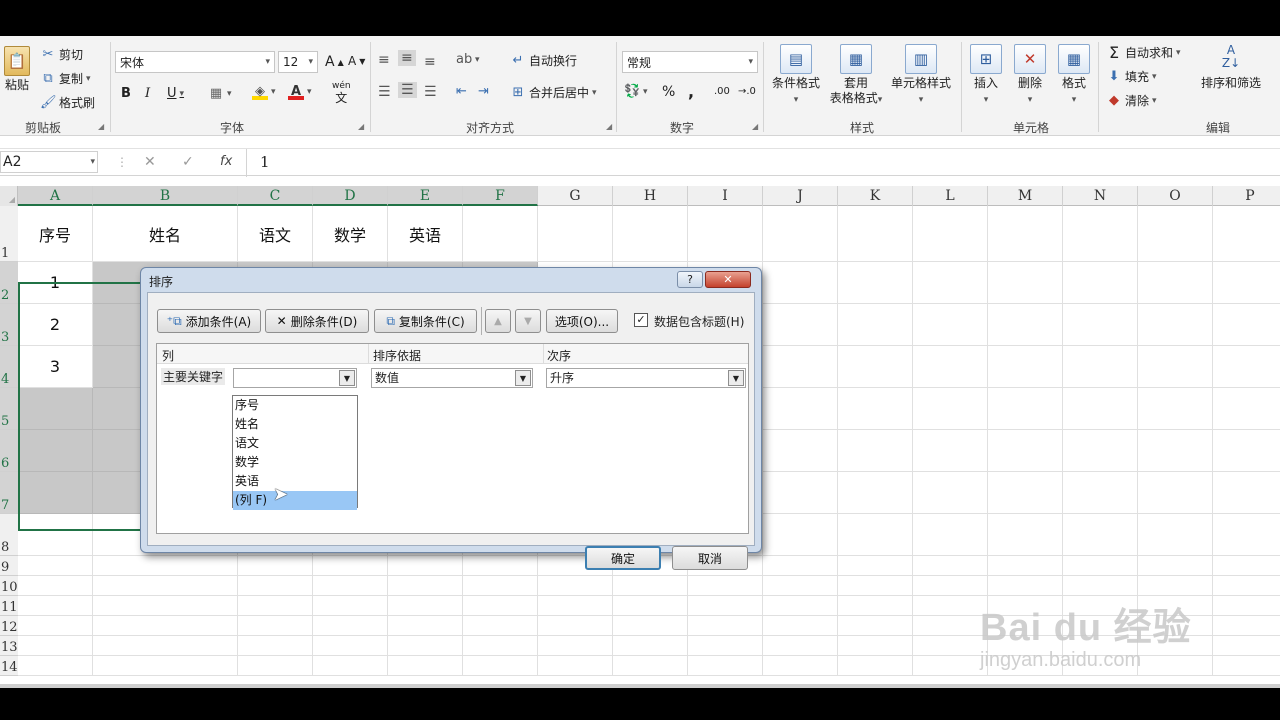 The width and height of the screenshot is (1280, 720). What do you see at coordinates (165, 234) in the screenshot?
I see `cell: 姓名` at bounding box center [165, 234].